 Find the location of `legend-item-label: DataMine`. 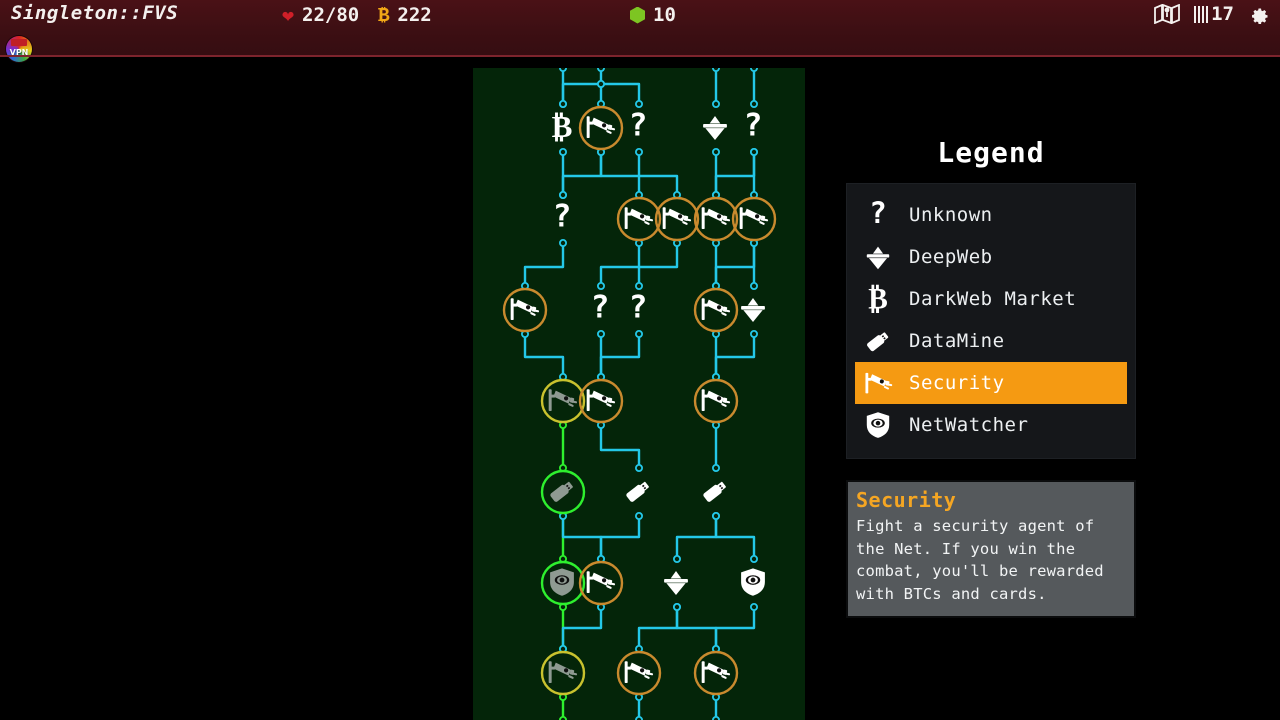

legend-item-label: DataMine is located at coordinates (957, 341).